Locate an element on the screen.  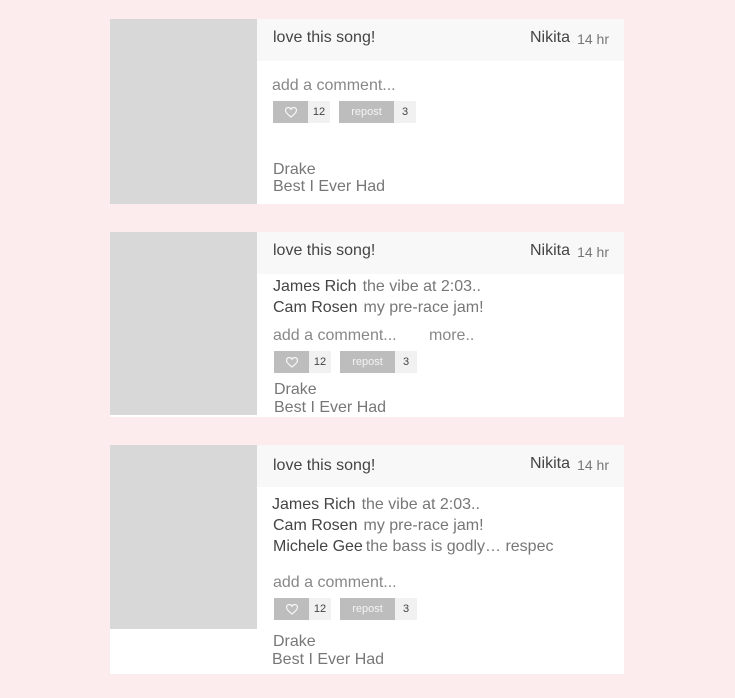
comment: Michele Gee the bass is godly… respec is located at coordinates (413, 547).